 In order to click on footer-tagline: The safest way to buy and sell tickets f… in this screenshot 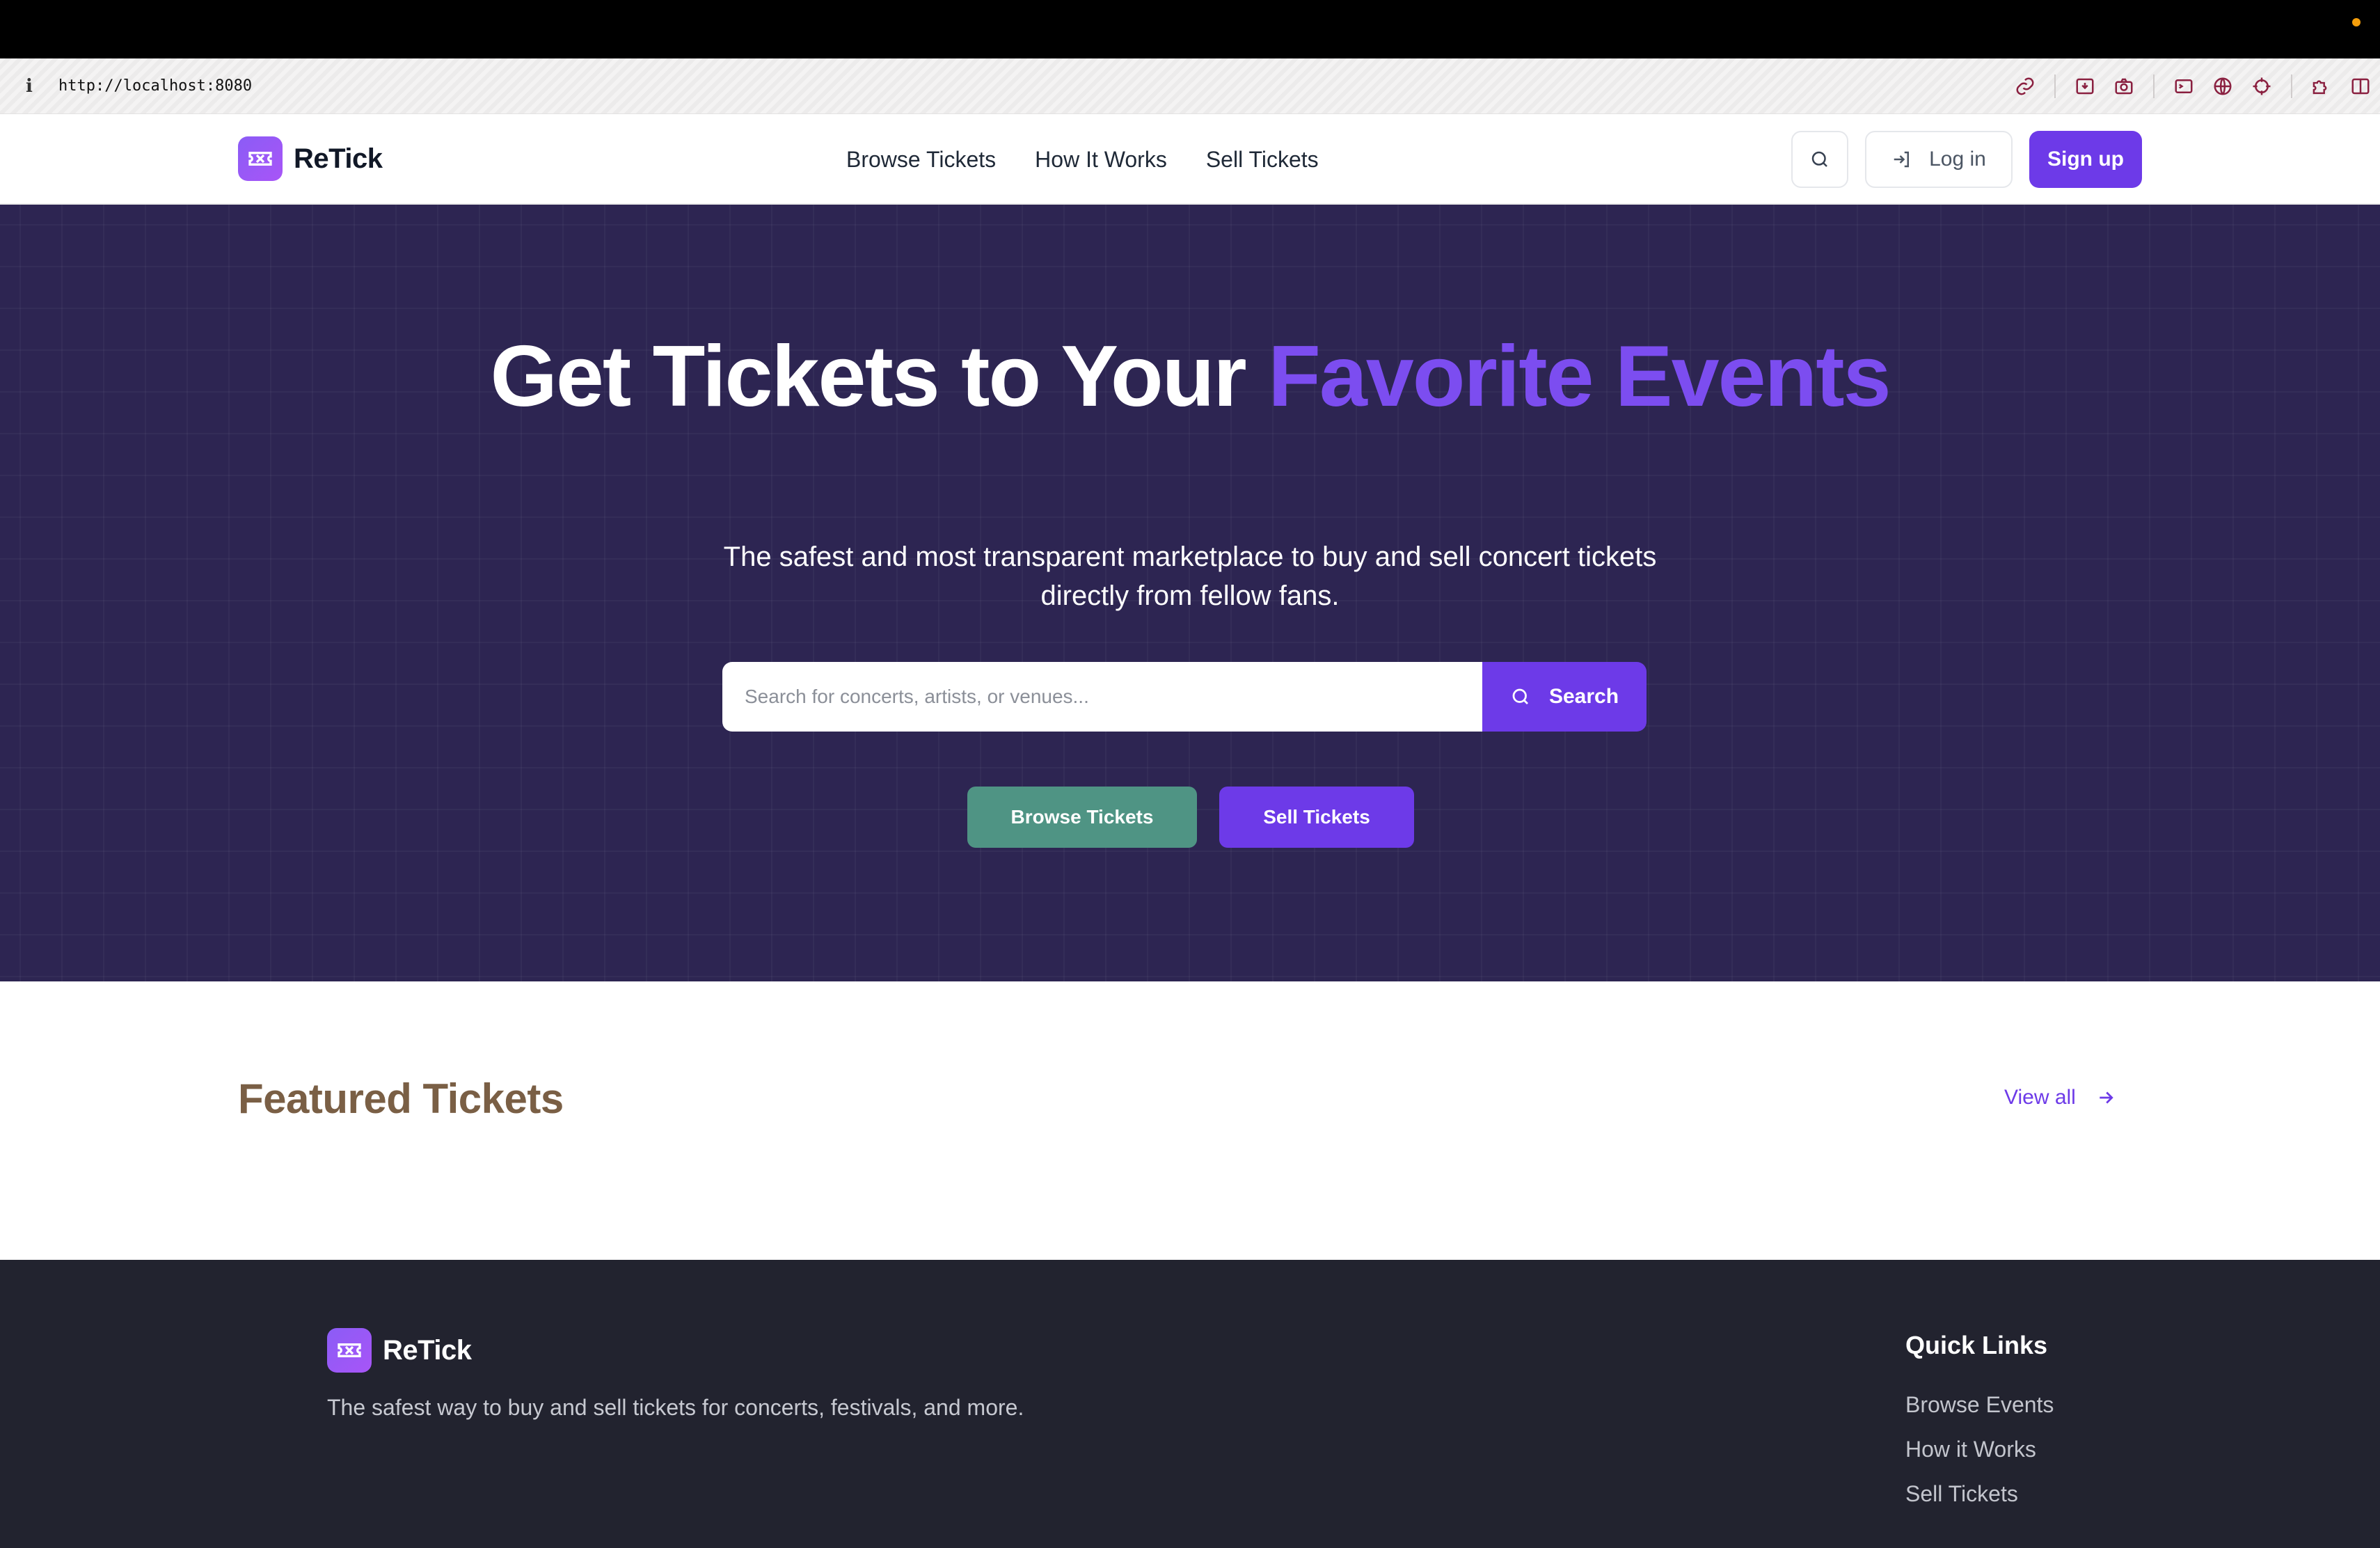, I will do `click(675, 1407)`.